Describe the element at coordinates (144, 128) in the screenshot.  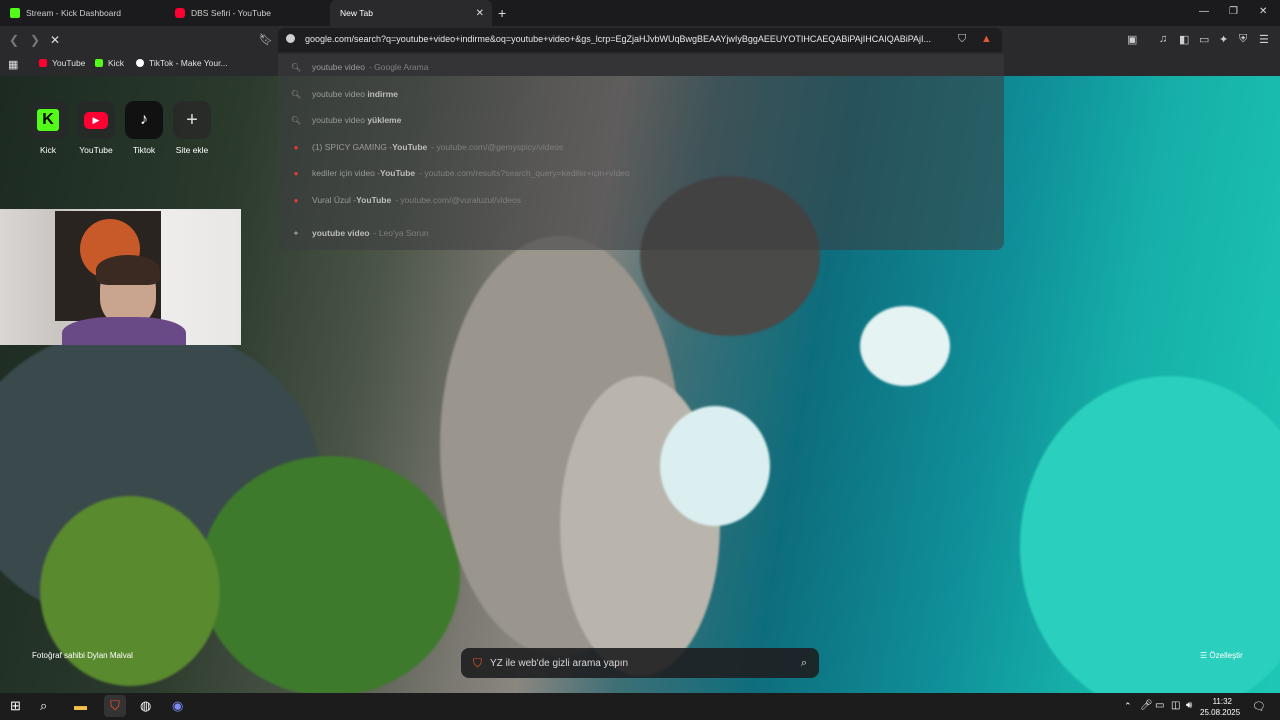
I see `shortcut-tiktok: ♪ Tiktok` at that location.